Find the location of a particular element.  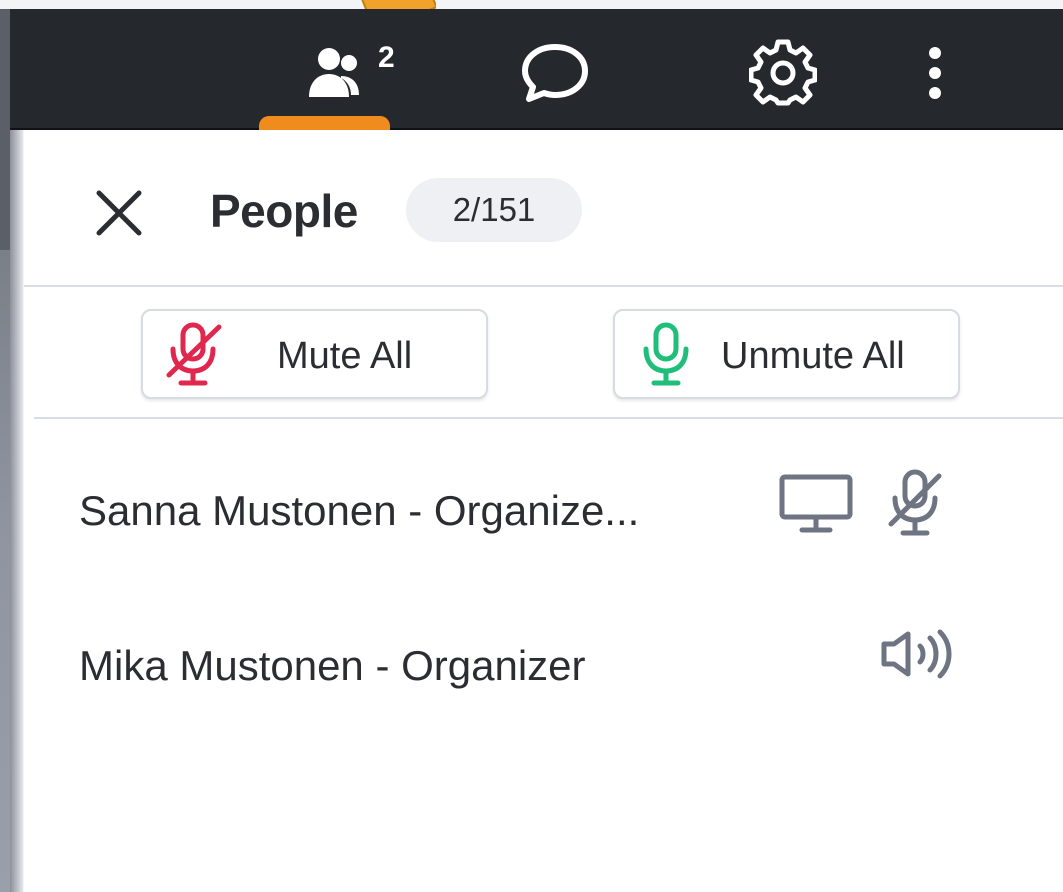

settings-button is located at coordinates (783, 73).